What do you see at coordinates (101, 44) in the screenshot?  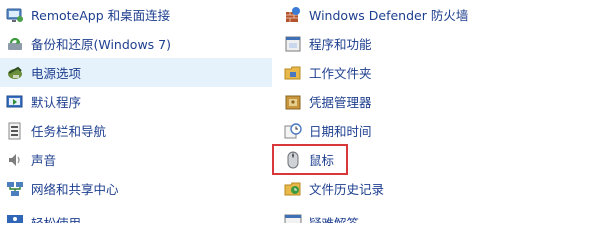 I see `cp-item-label: 备份和还原(Windows 7)` at bounding box center [101, 44].